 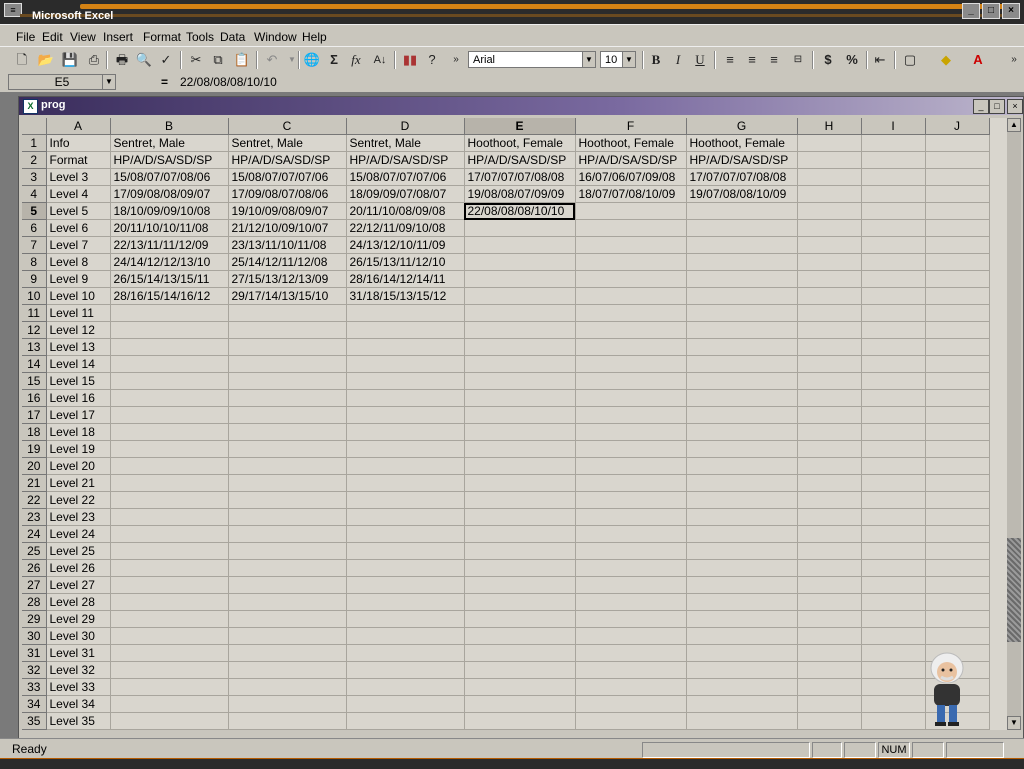 What do you see at coordinates (287, 347) in the screenshot?
I see `cell-c13` at bounding box center [287, 347].